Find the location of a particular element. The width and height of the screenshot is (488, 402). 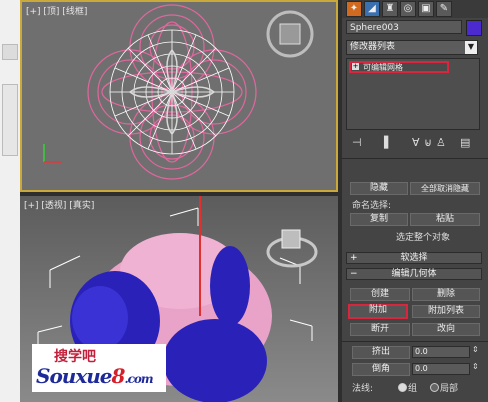

normal-local-label: 局部 is located at coordinates (449, 389).